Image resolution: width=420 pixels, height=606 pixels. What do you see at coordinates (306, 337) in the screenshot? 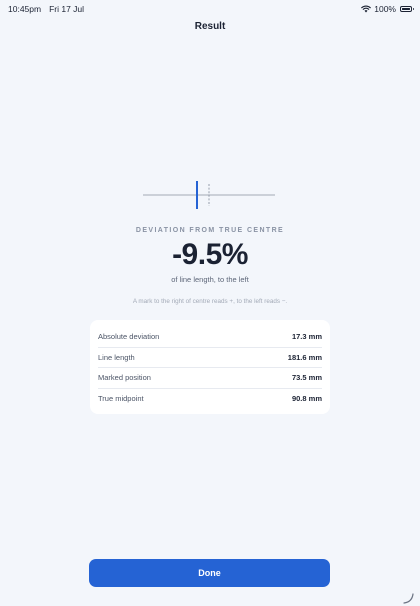
I see `stat-value: 17.3 mm` at bounding box center [306, 337].